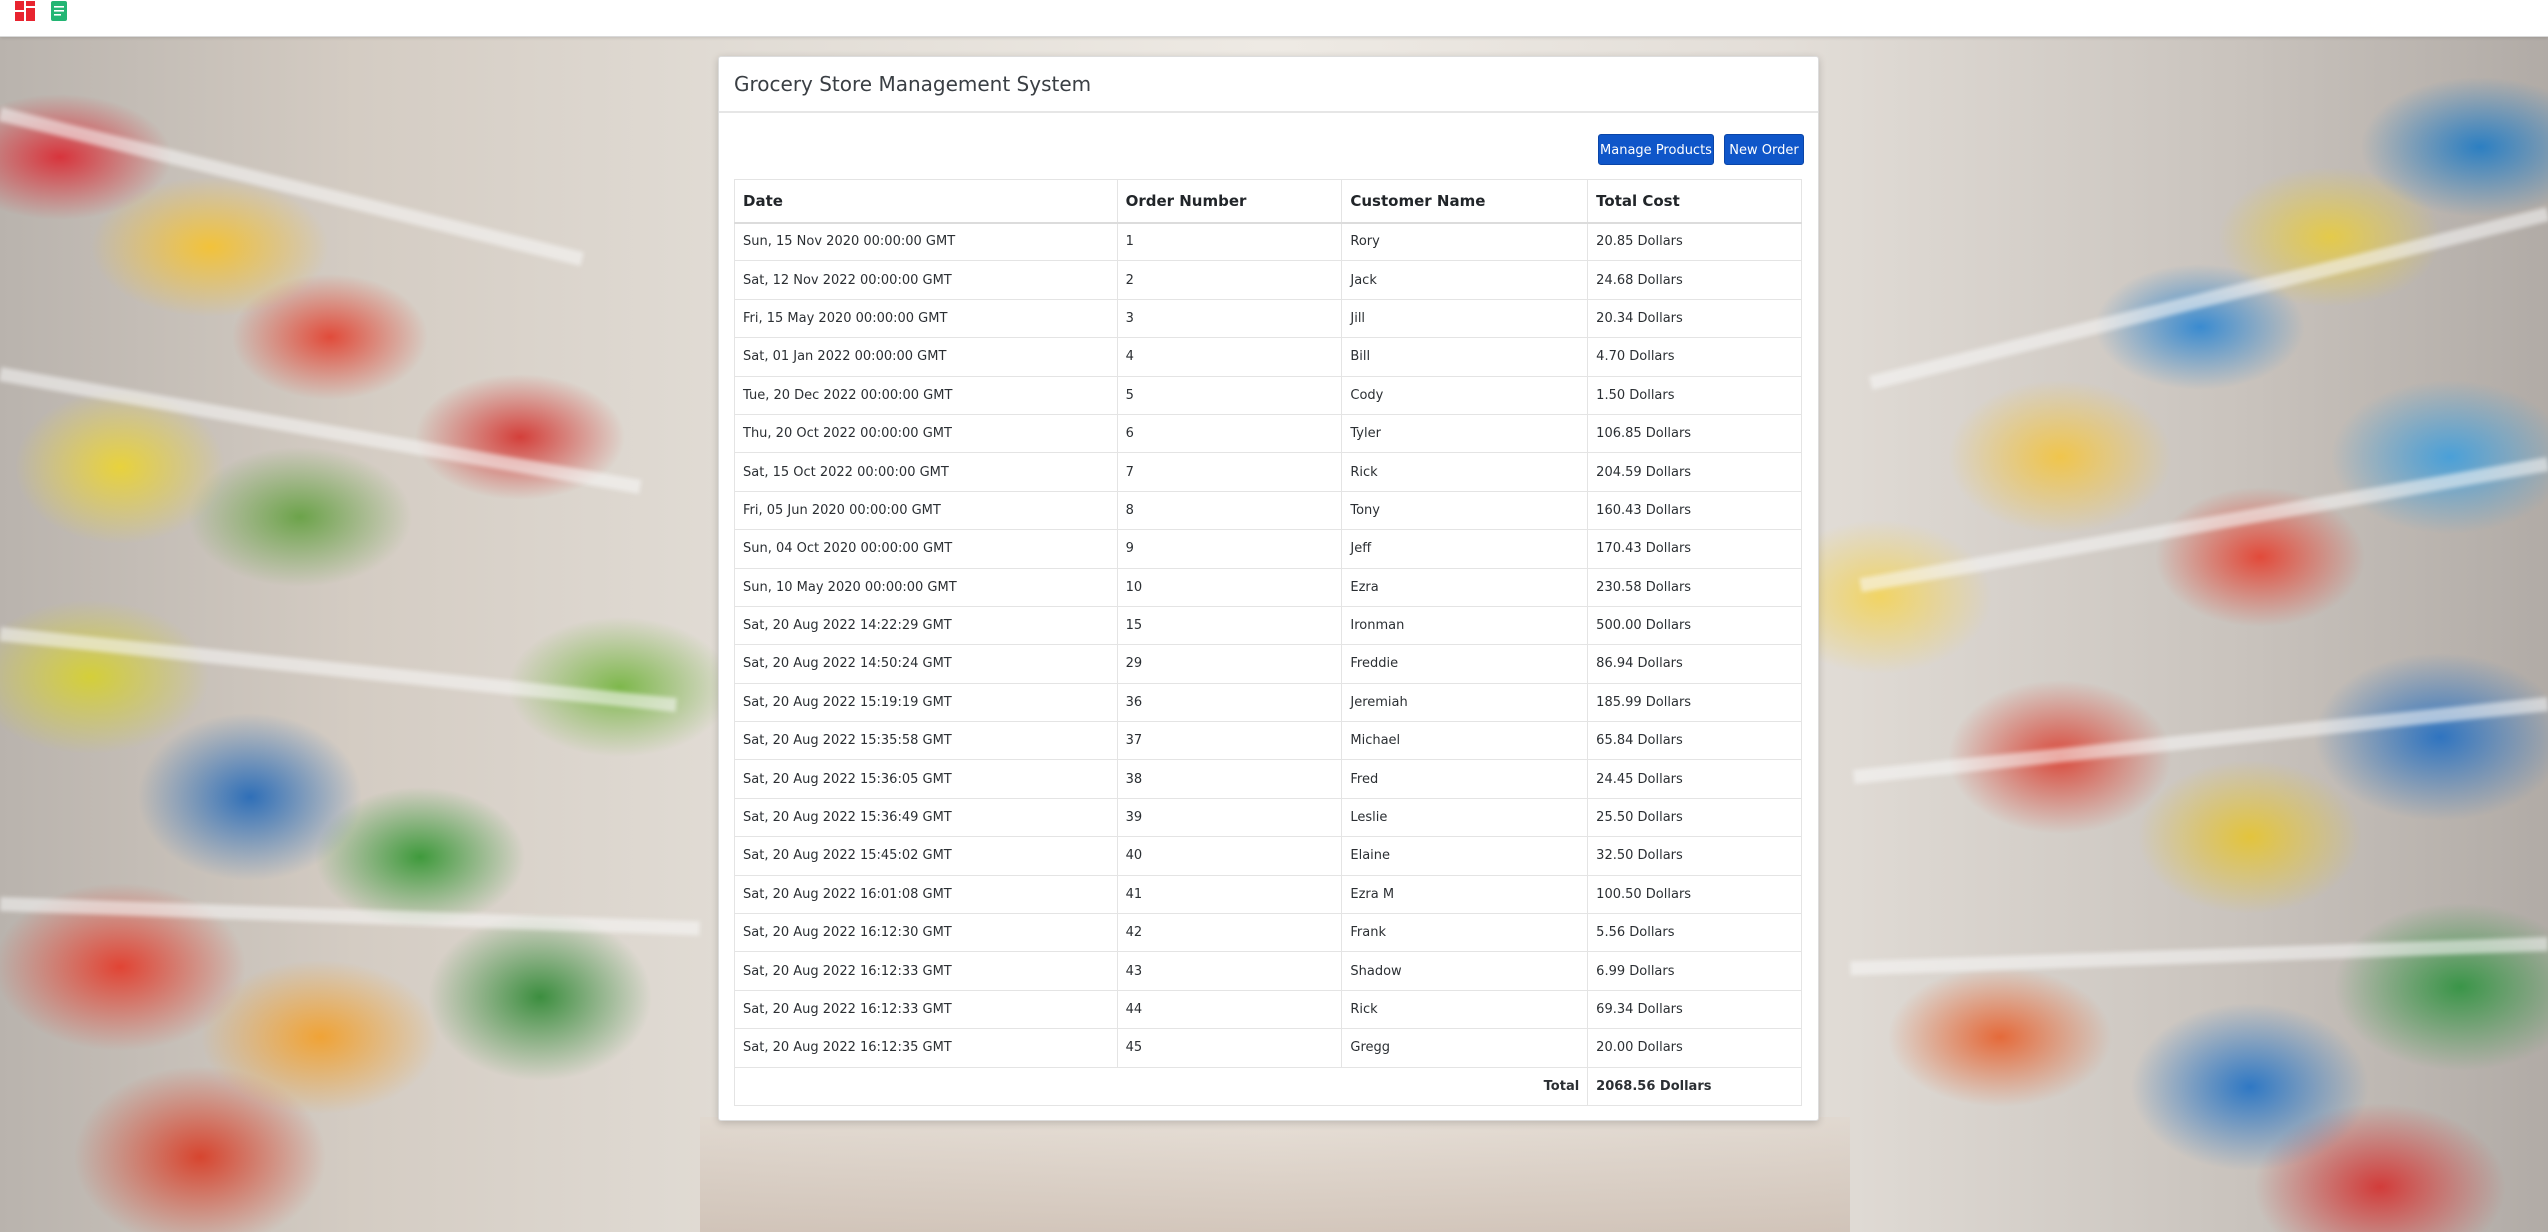 This screenshot has height=1232, width=2548. Describe the element at coordinates (926, 817) in the screenshot. I see `cell-date: Sat, 20 Aug 2022 15:36:49 GMT` at that location.